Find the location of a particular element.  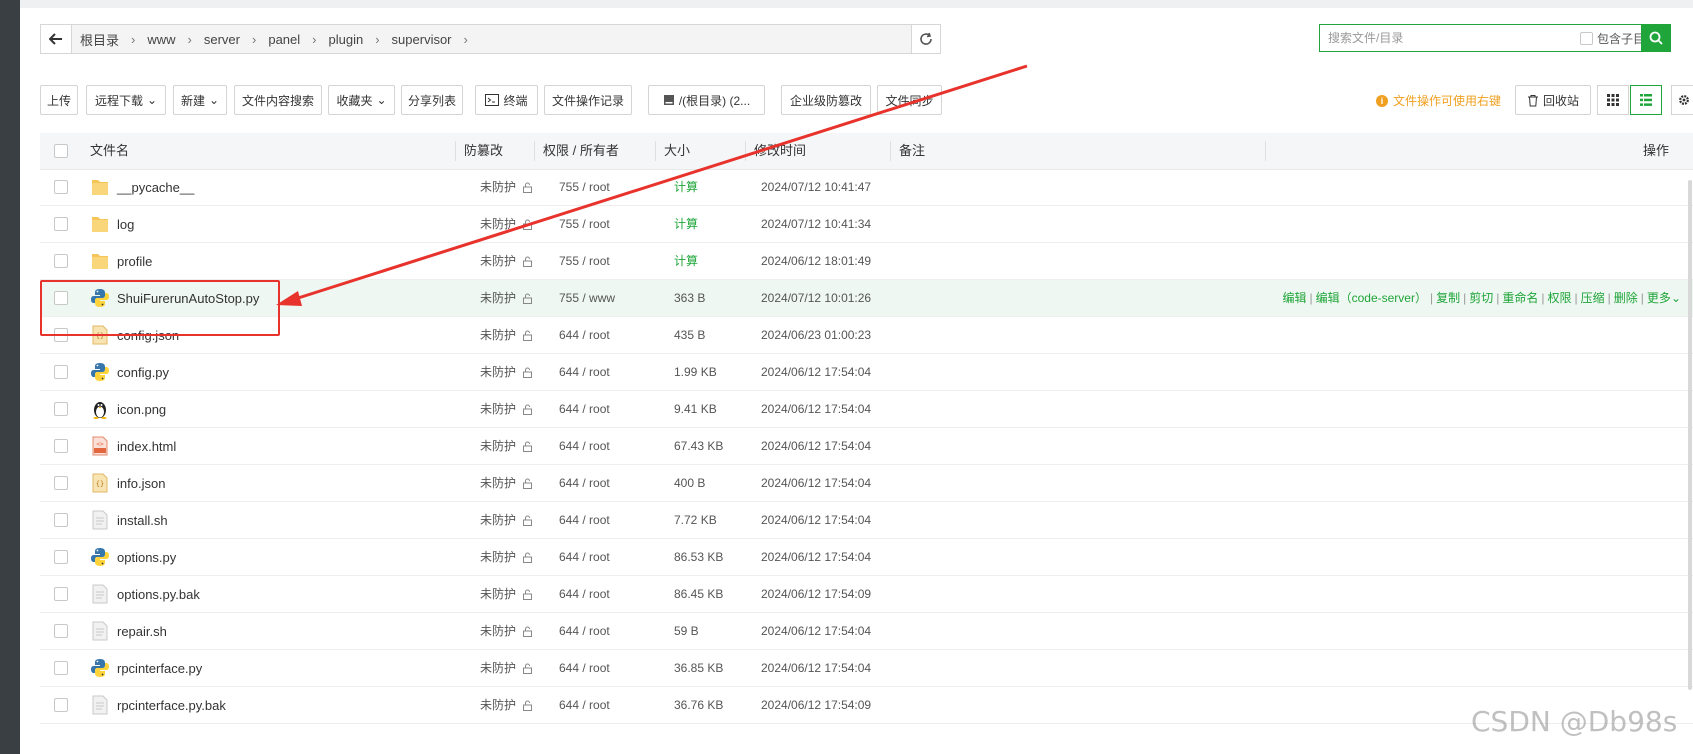

breadcrumb-item: server is located at coordinates (222, 39).